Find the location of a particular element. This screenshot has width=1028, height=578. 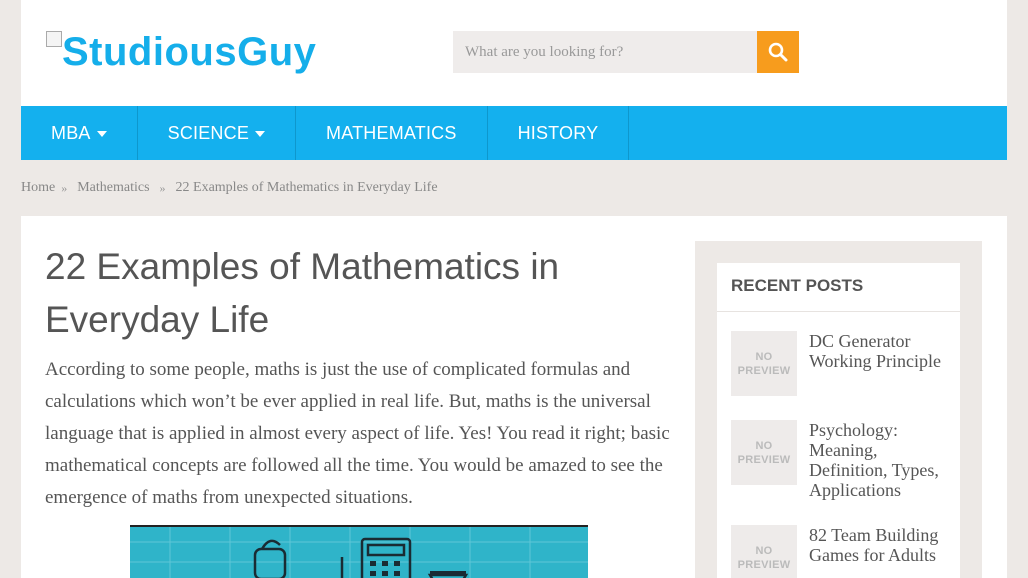

nav-item-label: SCIENCE is located at coordinates (208, 132).